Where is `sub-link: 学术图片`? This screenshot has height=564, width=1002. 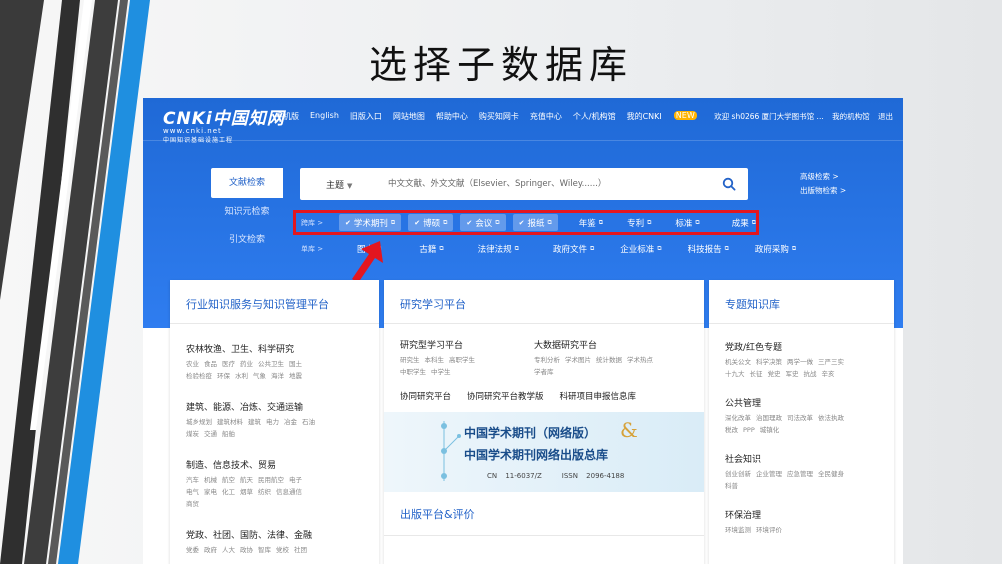
sub-link: 学术图片 is located at coordinates (578, 360).